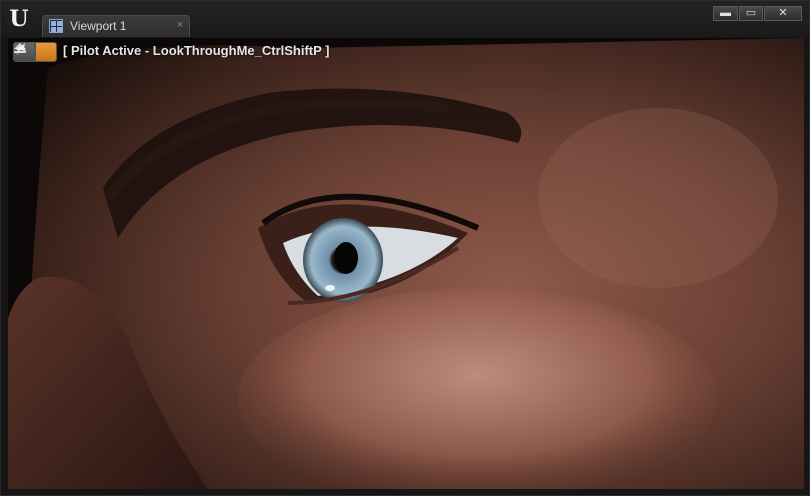 The width and height of the screenshot is (810, 496). Describe the element at coordinates (56, 26) in the screenshot. I see `viewport-grid-icon` at that location.